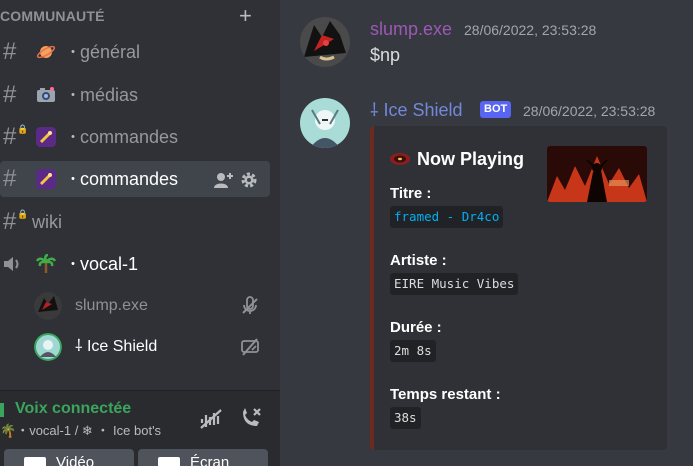 The height and width of the screenshot is (466, 693). Describe the element at coordinates (8, 430) in the screenshot. I see `palm-tree-emoji-icon: 🌴` at that location.